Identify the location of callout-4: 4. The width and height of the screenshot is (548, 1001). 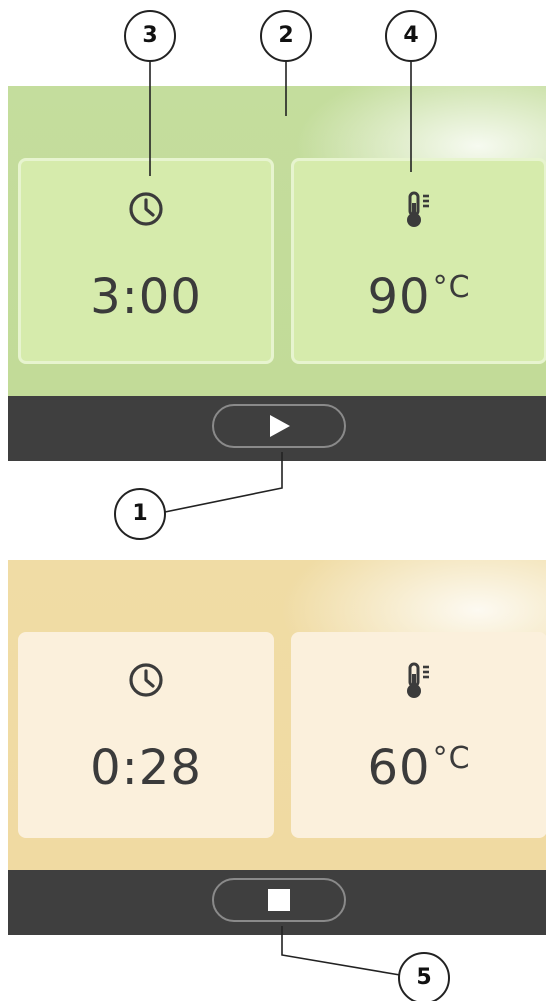
(411, 36).